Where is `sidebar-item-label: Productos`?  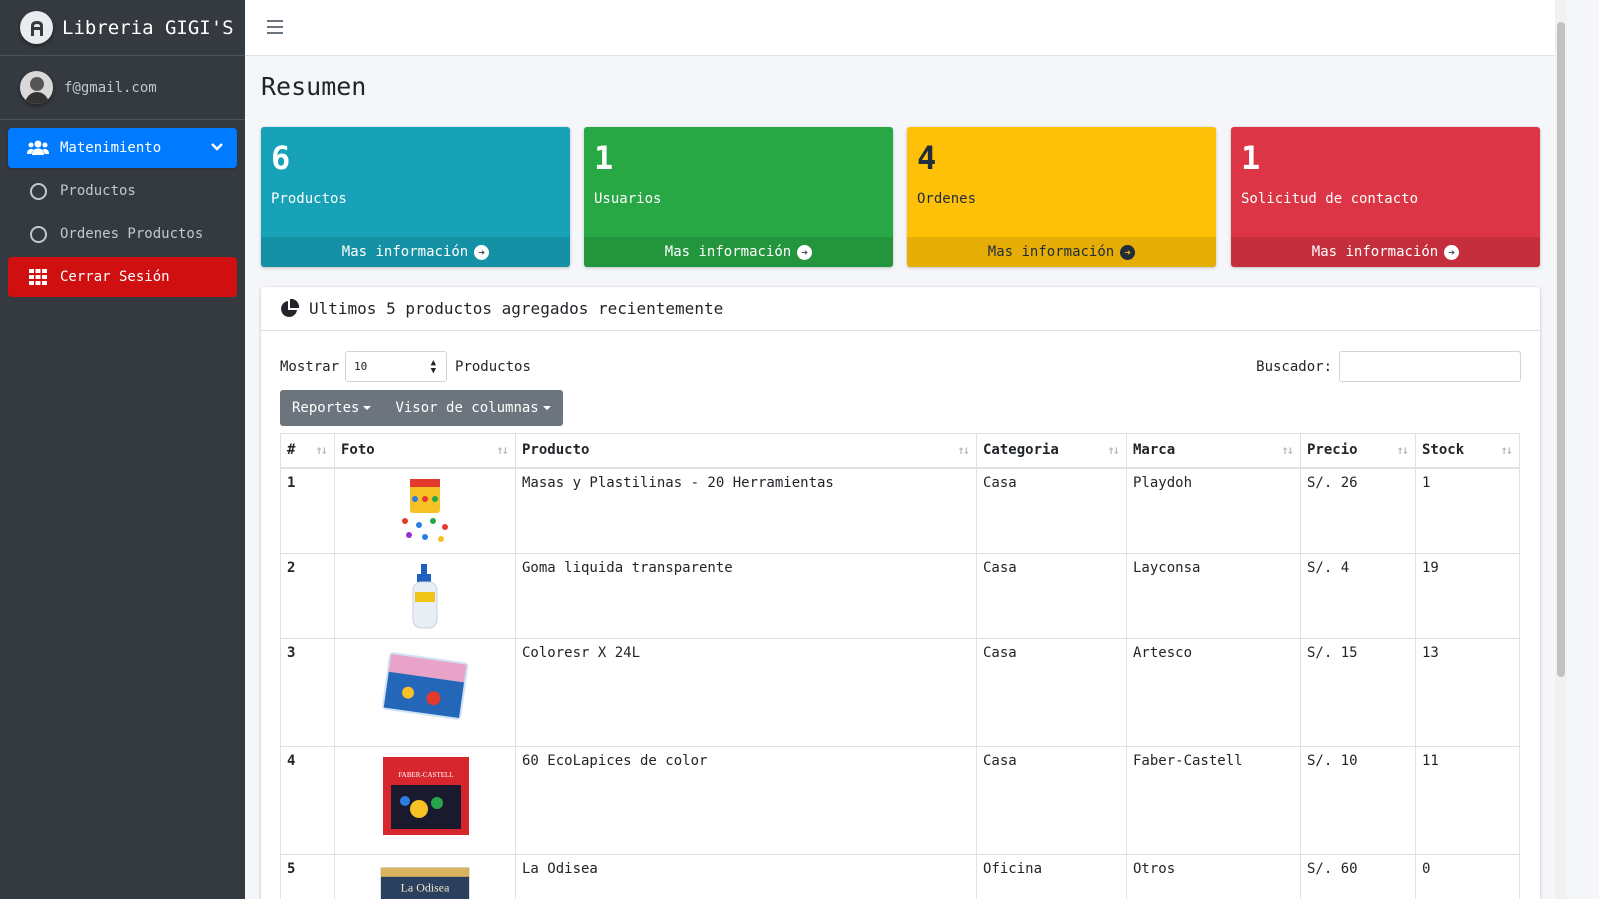 sidebar-item-label: Productos is located at coordinates (98, 191).